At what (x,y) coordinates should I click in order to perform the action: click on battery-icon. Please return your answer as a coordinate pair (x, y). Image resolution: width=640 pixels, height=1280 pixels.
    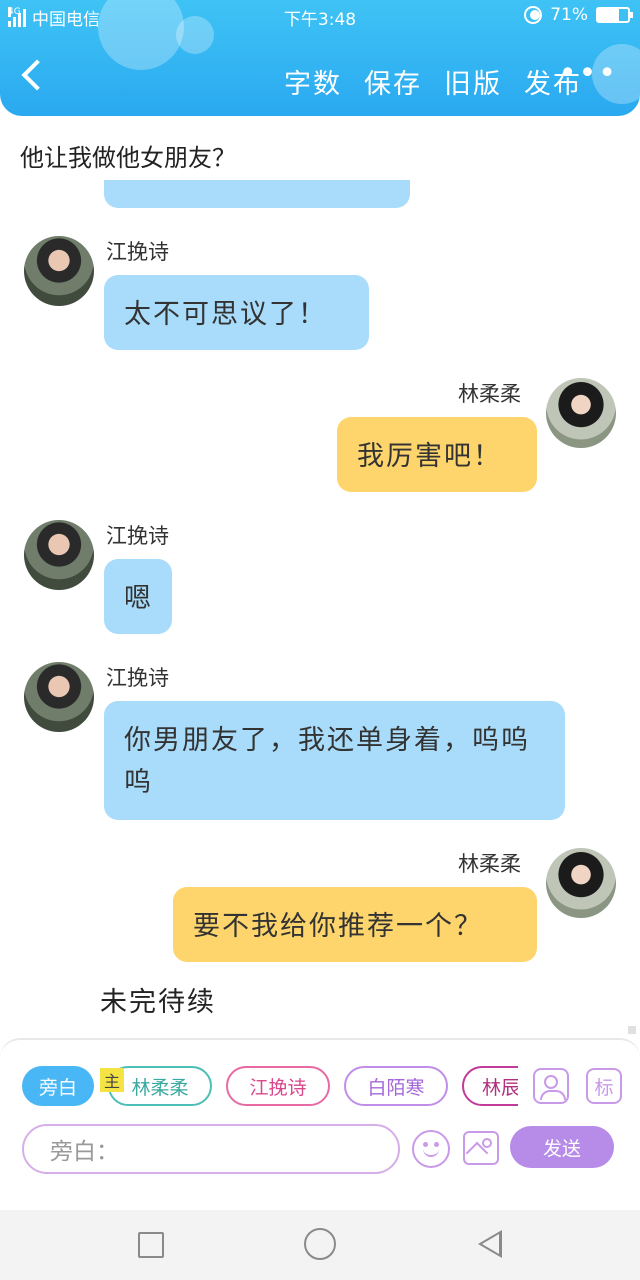
    Looking at the image, I should click on (614, 15).